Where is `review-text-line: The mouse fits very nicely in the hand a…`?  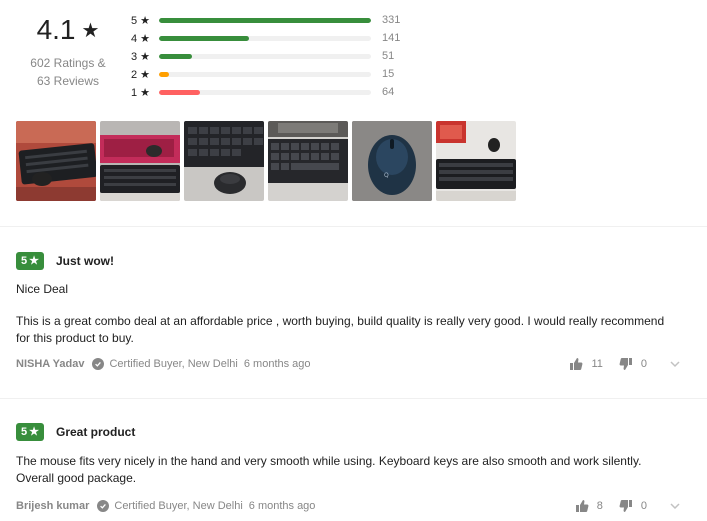
review-text-line: The mouse fits very nicely in the hand a… is located at coordinates (329, 461).